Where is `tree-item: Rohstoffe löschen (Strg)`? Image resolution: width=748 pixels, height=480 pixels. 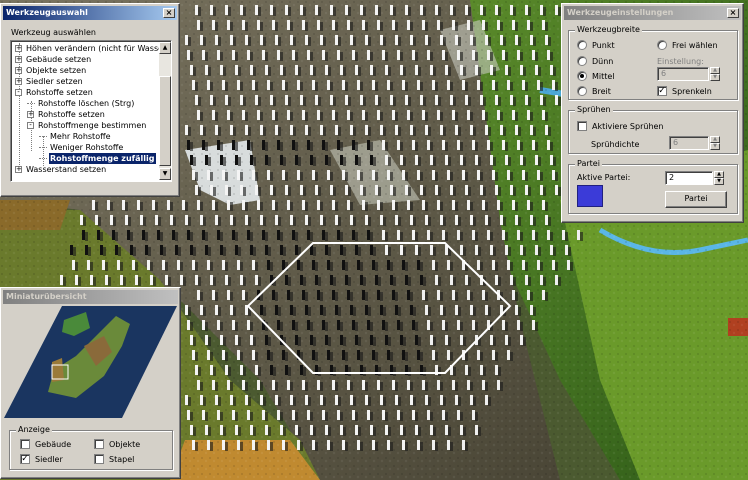
tree-item: Rohstoffe löschen (Strg) is located at coordinates (81, 103).